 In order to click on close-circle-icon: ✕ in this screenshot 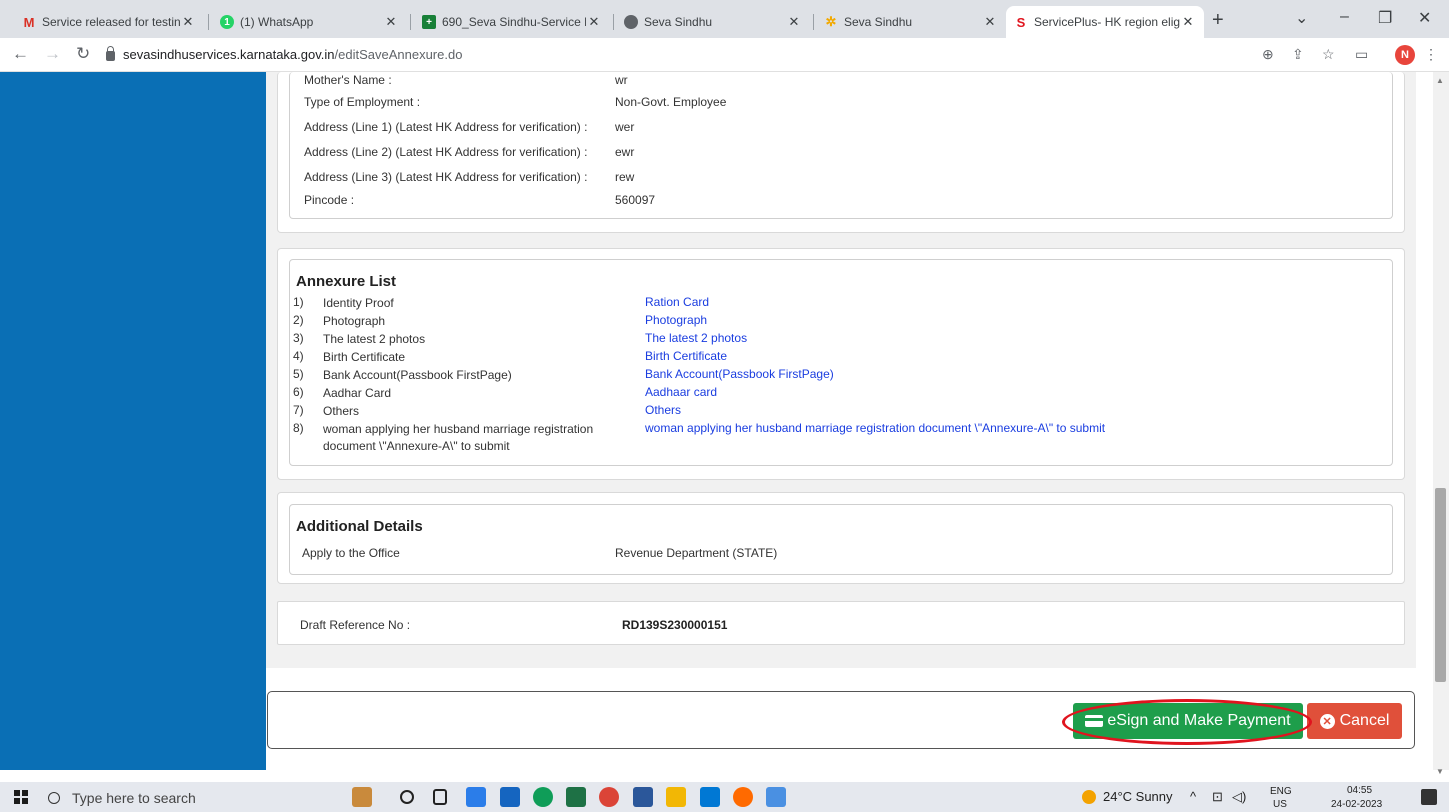, I will do `click(1327, 721)`.